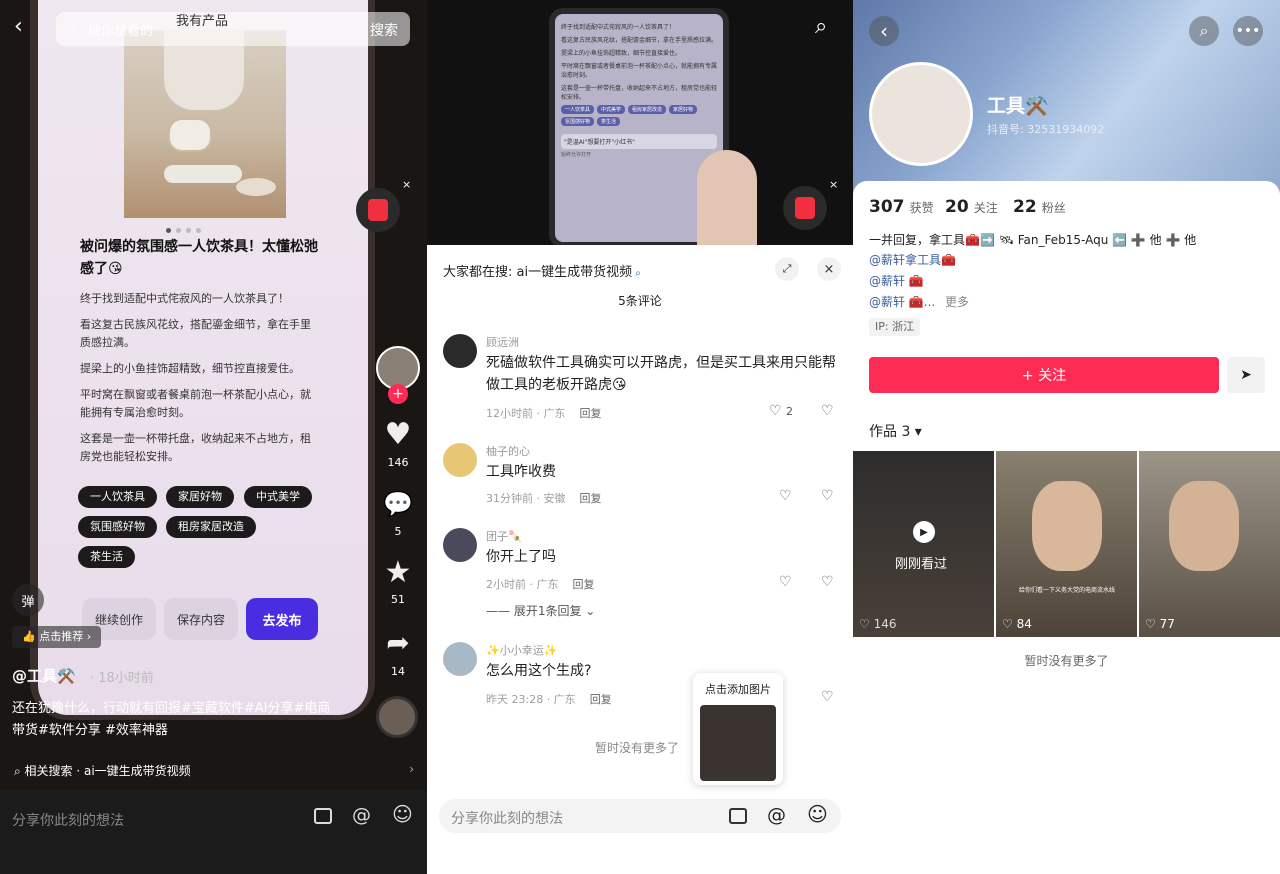 This screenshot has width=1280, height=874. I want to click on play-icon: ▶, so click(924, 532).